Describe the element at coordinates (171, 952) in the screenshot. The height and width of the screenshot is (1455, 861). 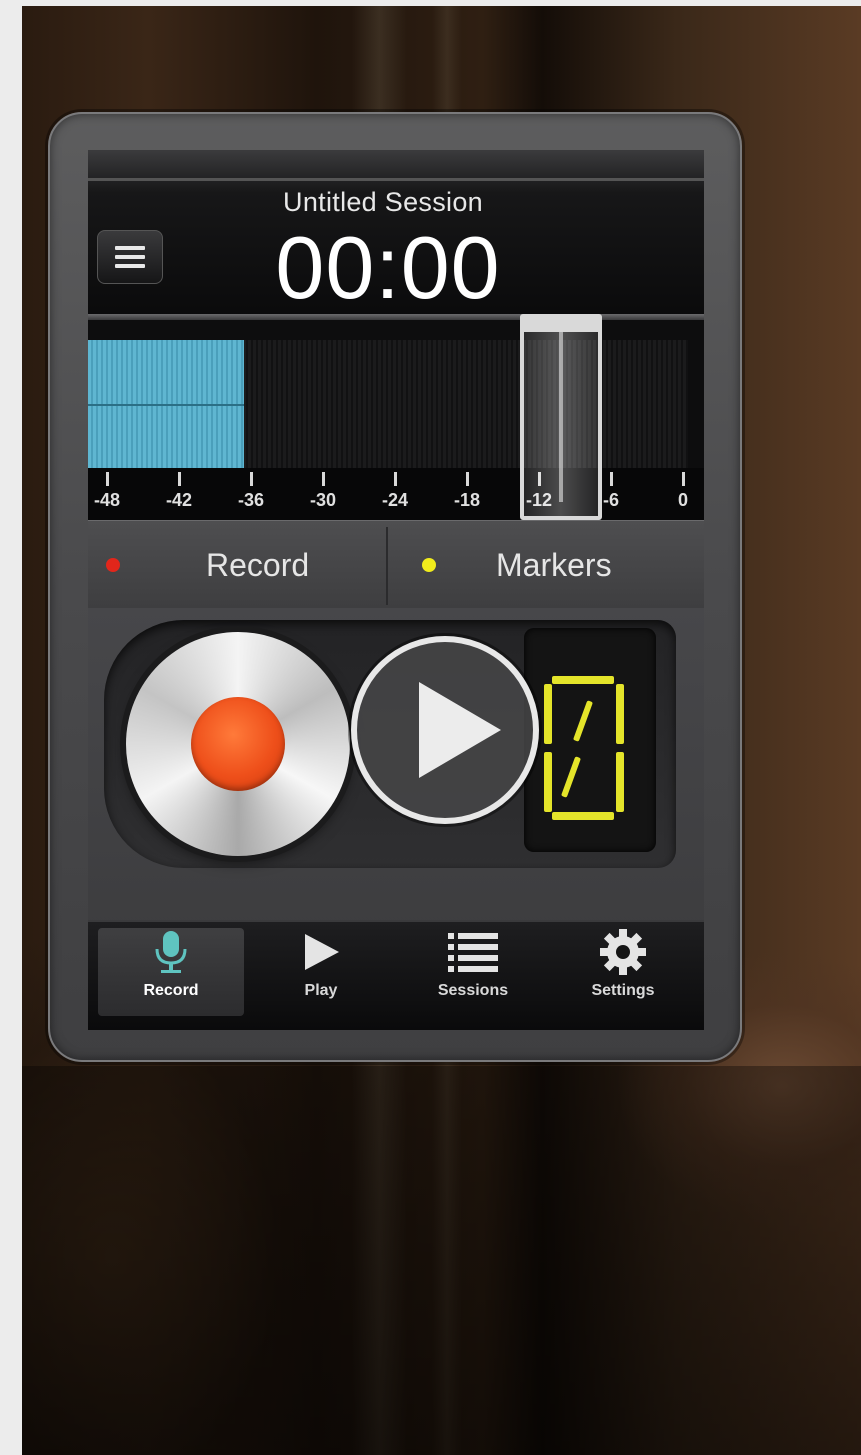
I see `microphone-icon` at that location.